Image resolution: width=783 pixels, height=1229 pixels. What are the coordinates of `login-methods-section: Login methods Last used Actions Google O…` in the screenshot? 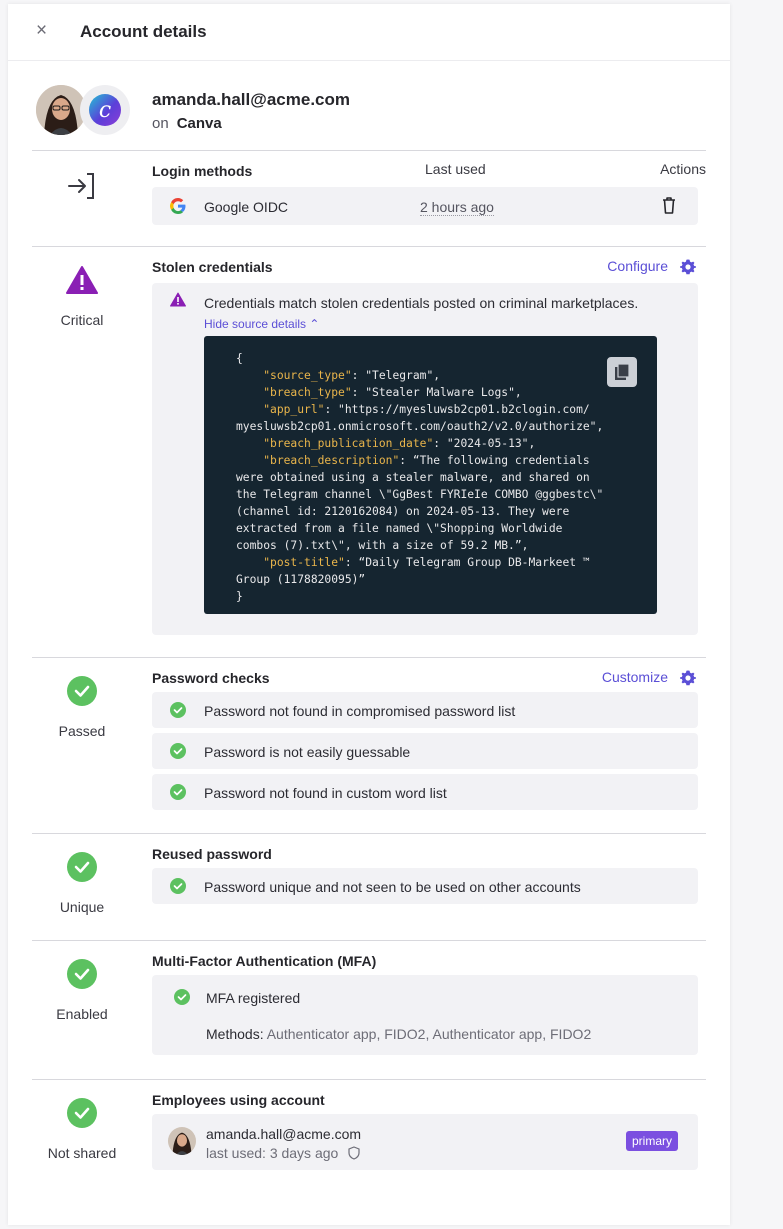 It's located at (369, 198).